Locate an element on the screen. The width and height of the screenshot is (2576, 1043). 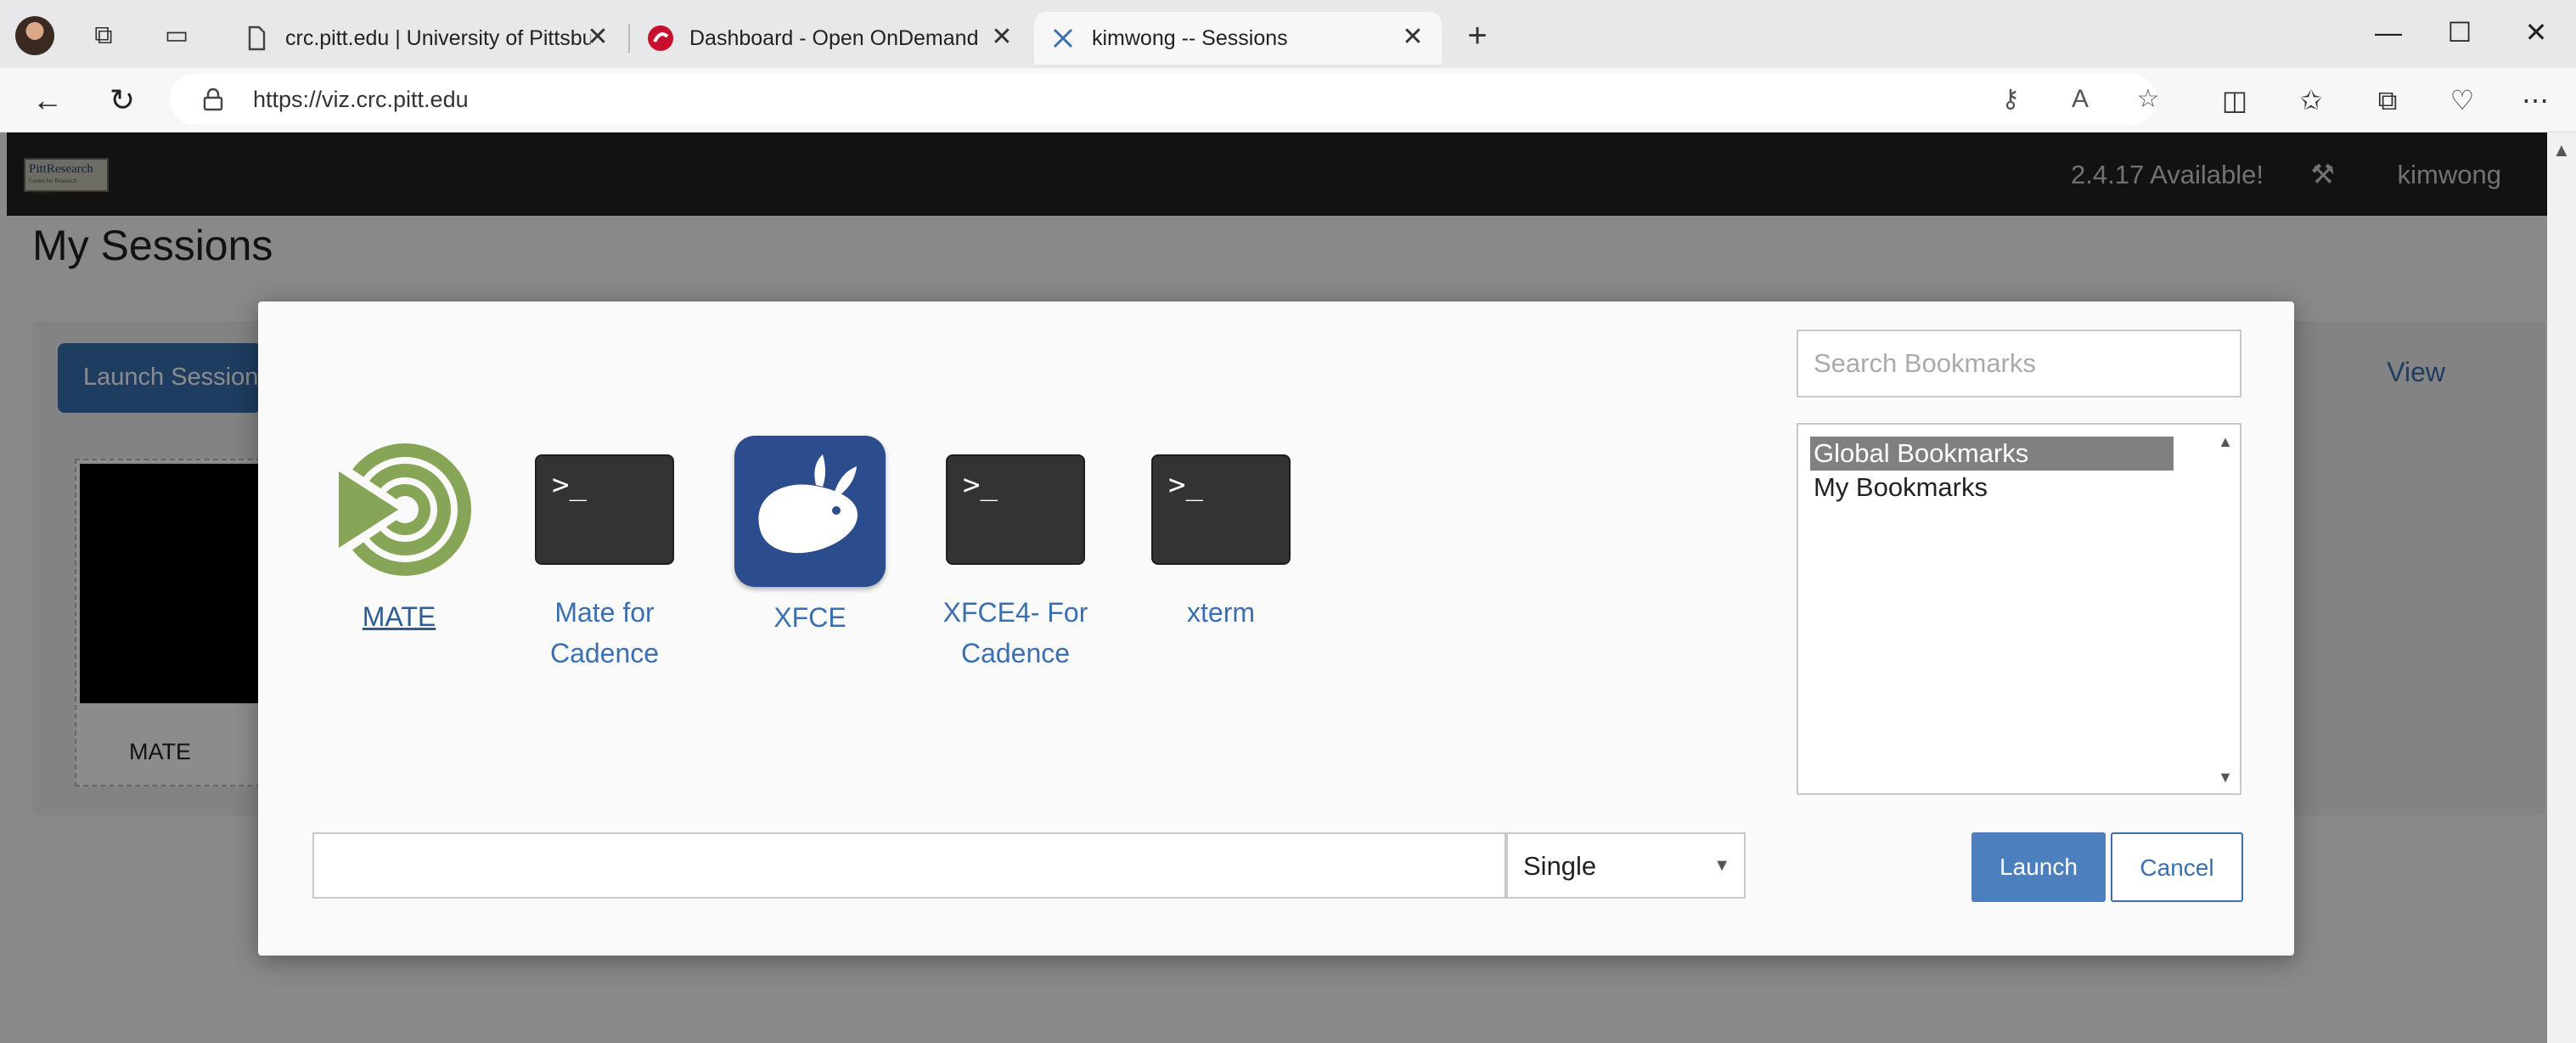
page-icon is located at coordinates (257, 38).